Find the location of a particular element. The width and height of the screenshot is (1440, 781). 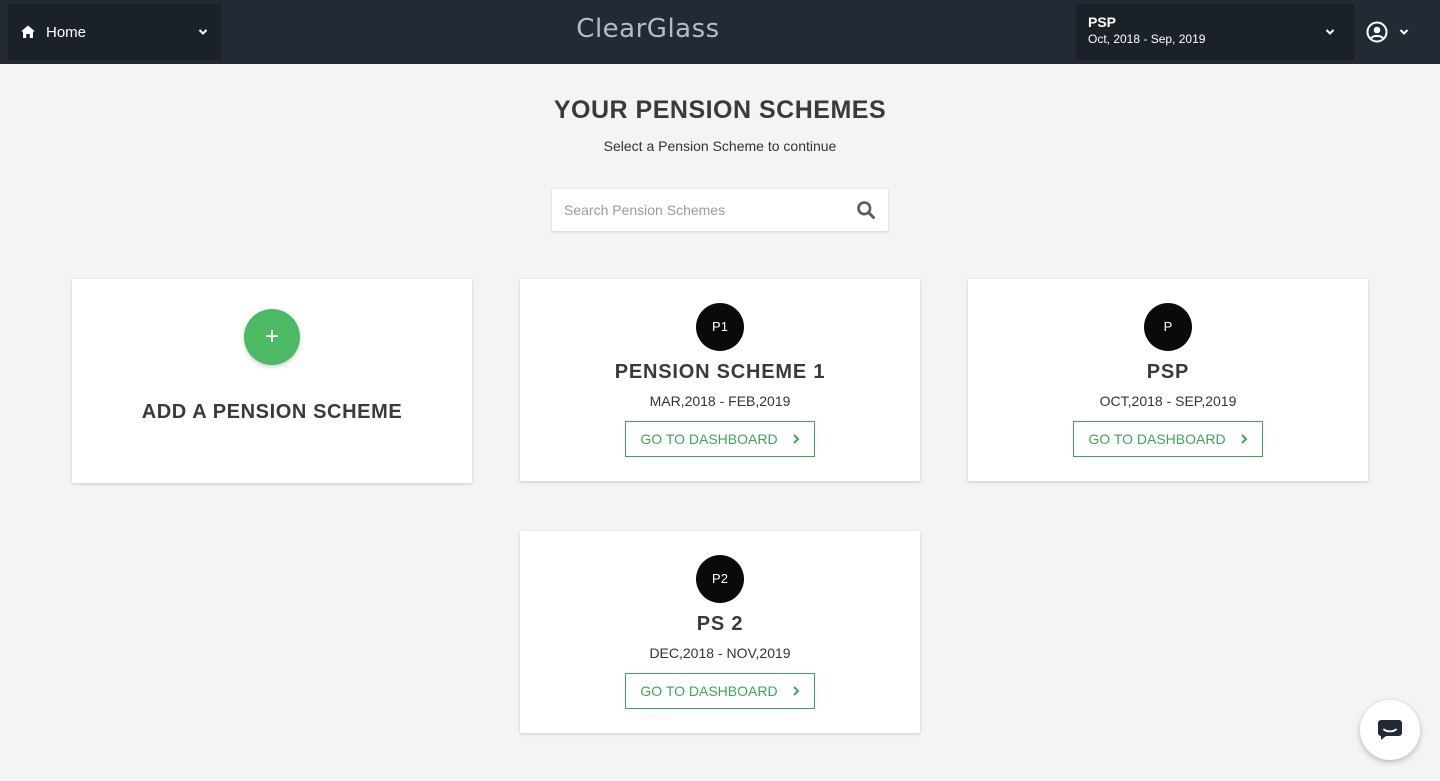

page-subtitle: Select a Pension Scheme to continue is located at coordinates (720, 146).